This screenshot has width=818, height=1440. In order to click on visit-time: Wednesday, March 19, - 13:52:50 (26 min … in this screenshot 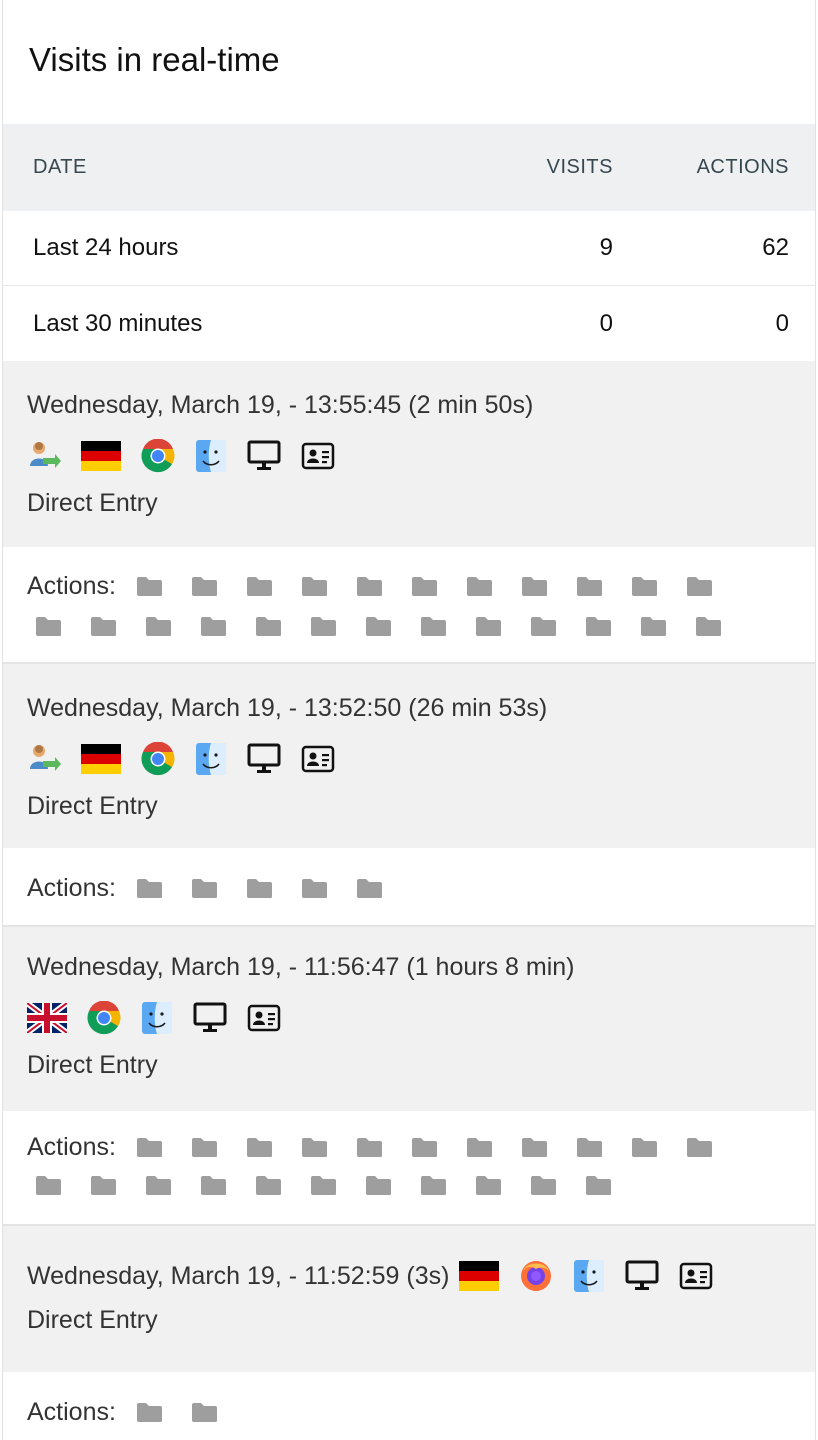, I will do `click(287, 708)`.